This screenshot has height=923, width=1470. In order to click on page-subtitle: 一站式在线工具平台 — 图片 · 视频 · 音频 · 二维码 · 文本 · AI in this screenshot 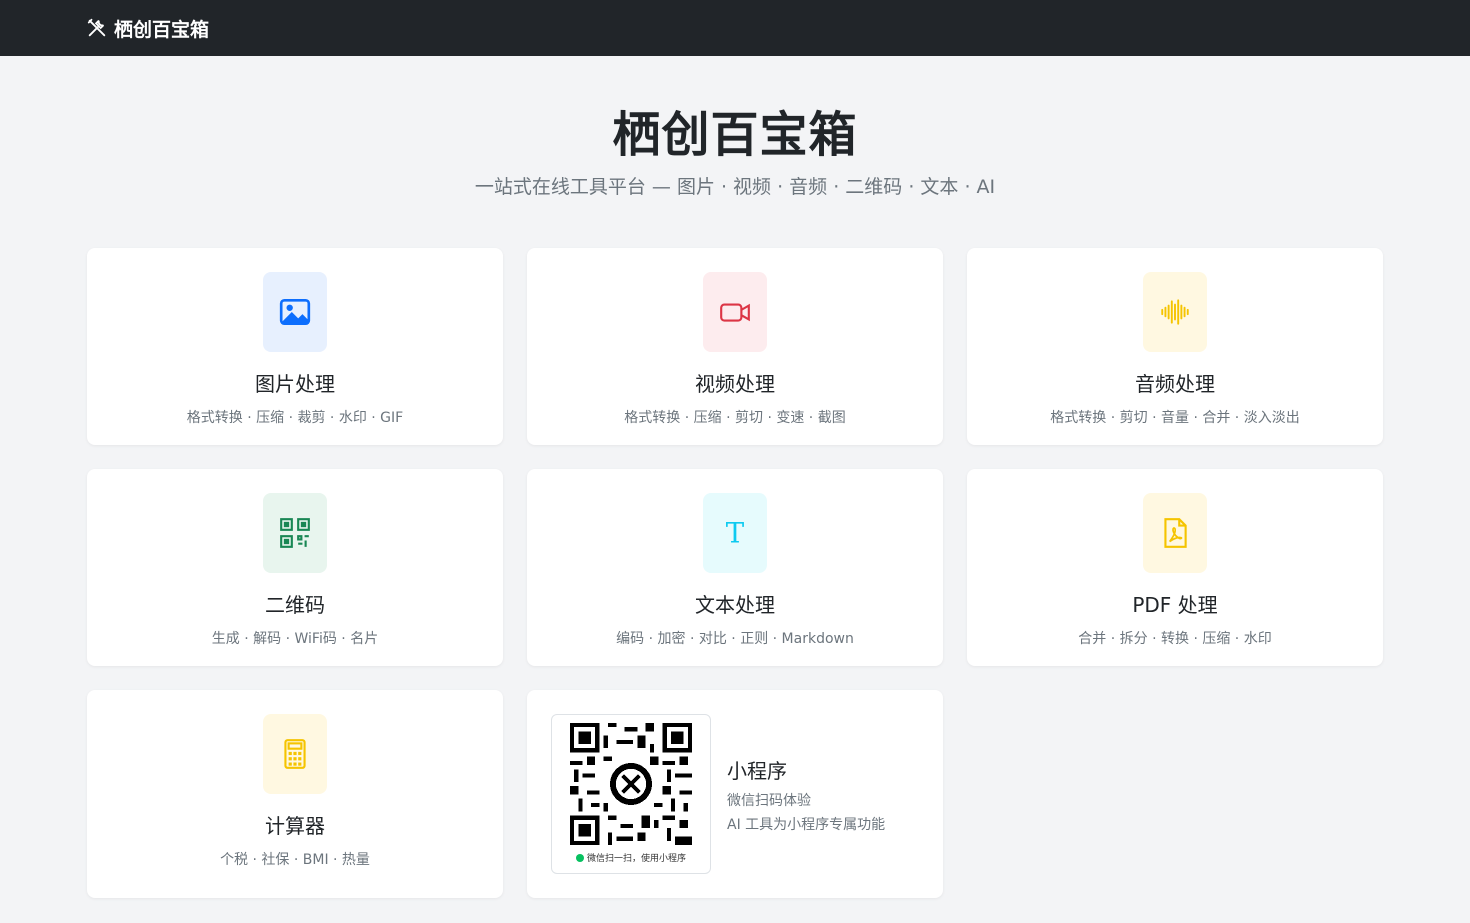, I will do `click(735, 187)`.